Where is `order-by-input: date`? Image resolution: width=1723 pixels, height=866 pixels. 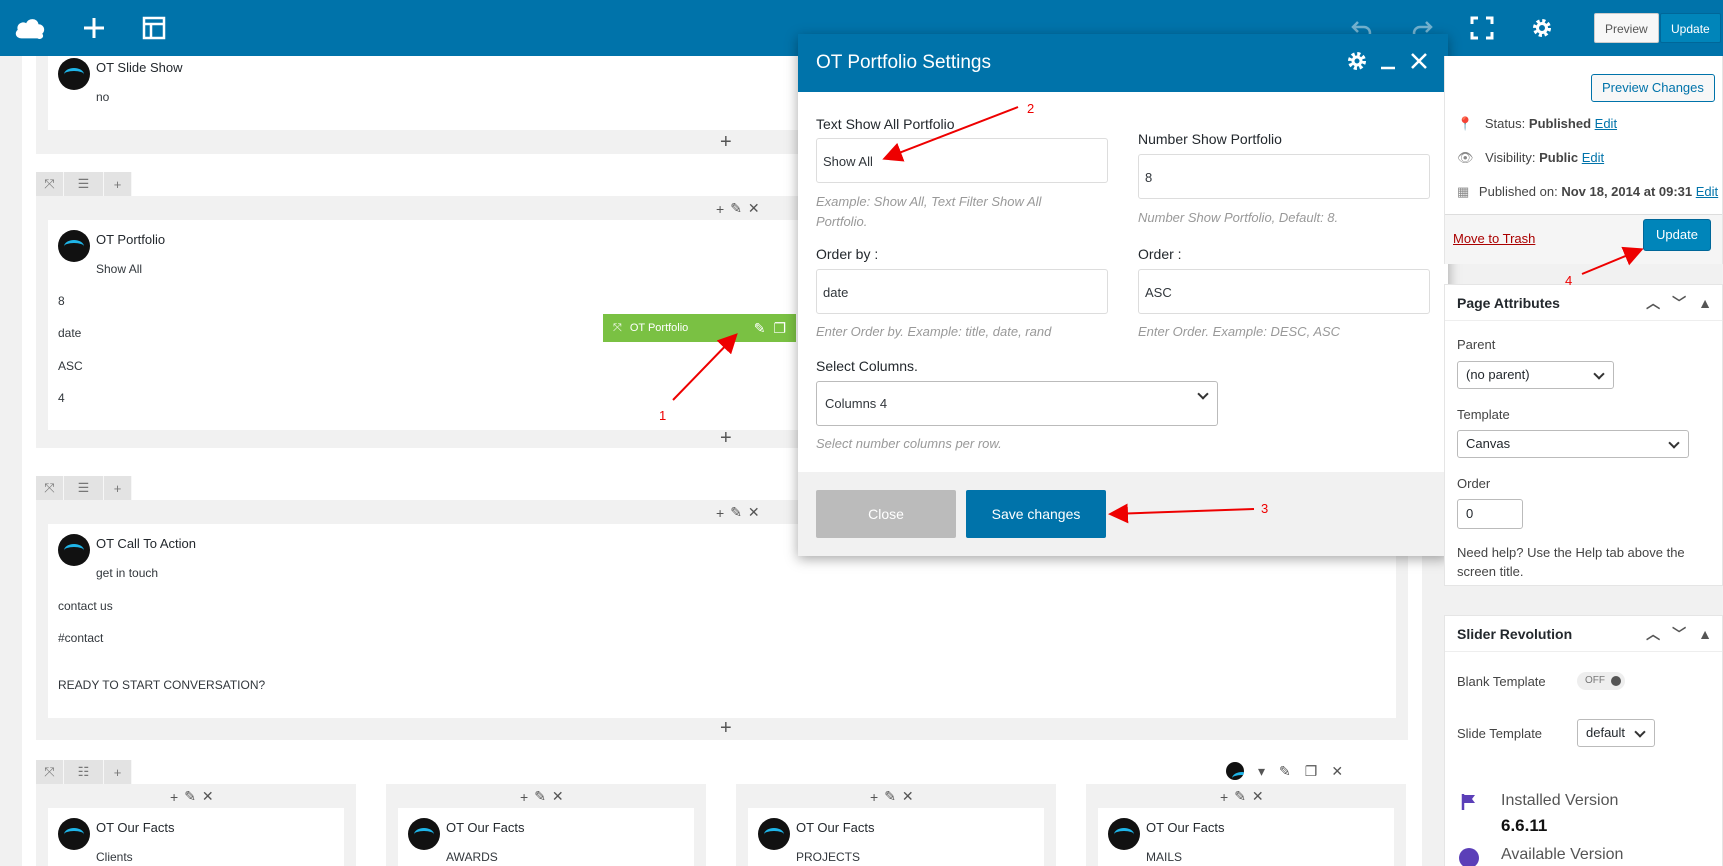 order-by-input: date is located at coordinates (962, 291).